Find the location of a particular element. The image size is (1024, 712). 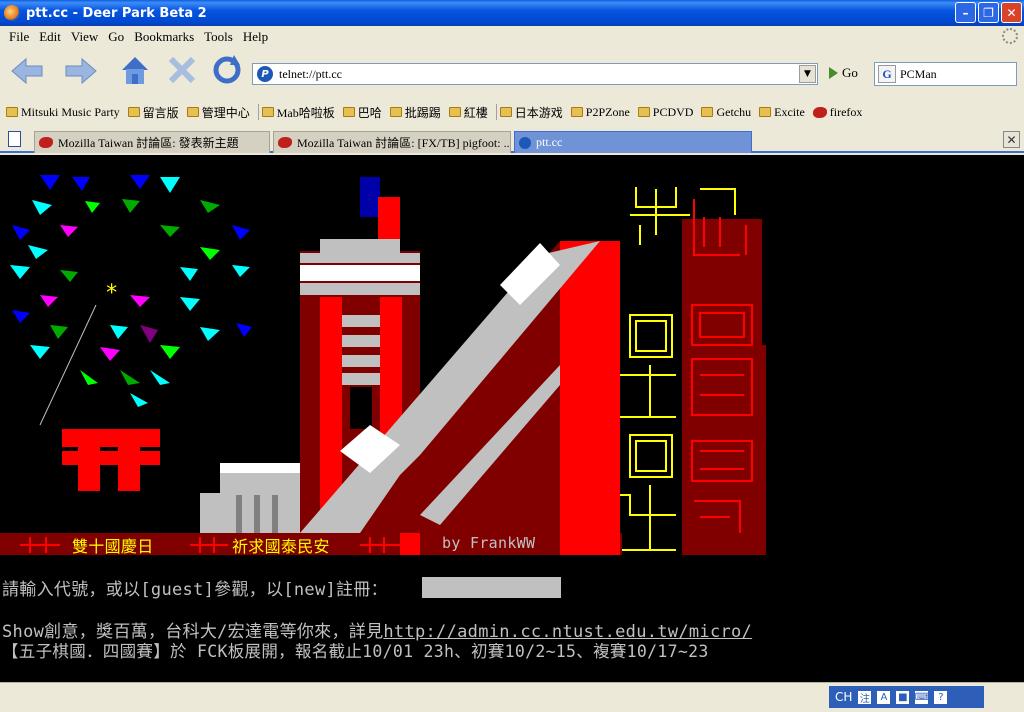

url-history-dropdown: ▼ is located at coordinates (807, 74).